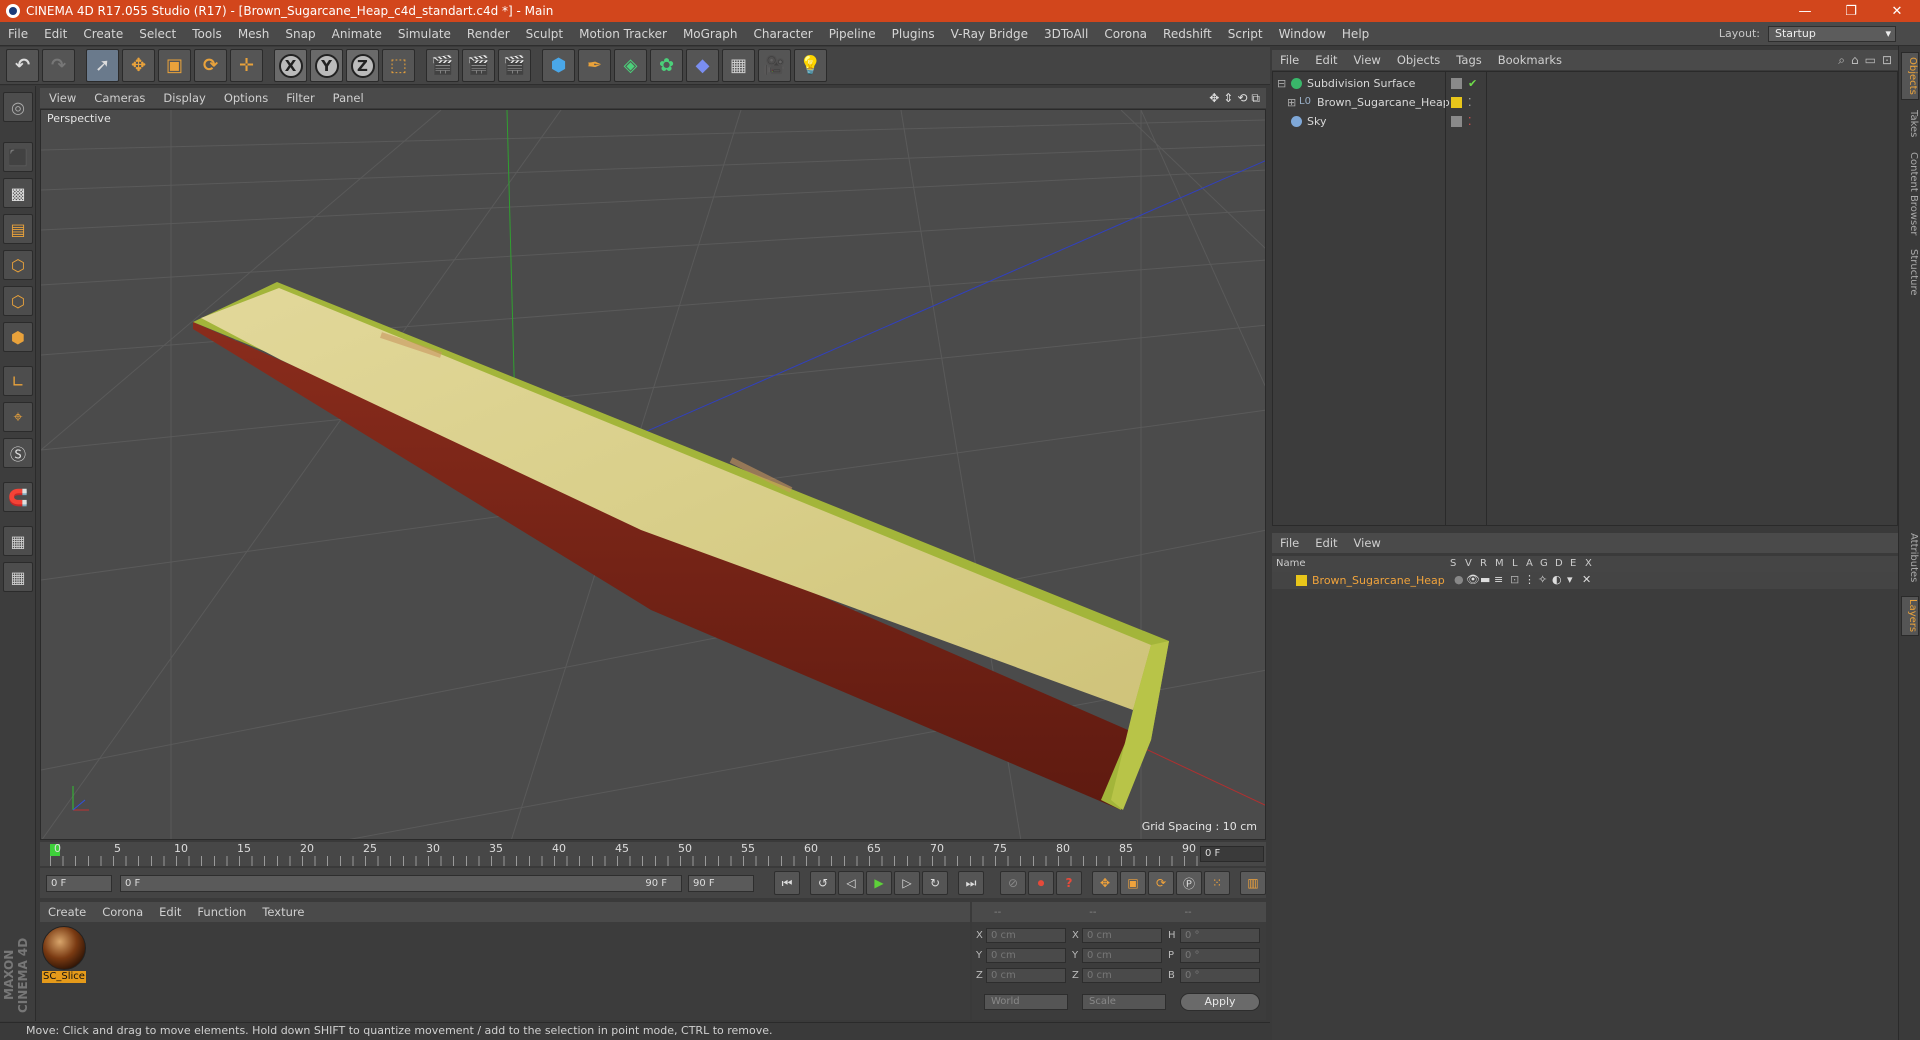 The width and height of the screenshot is (1920, 1040). What do you see at coordinates (1105, 883) in the screenshot?
I see `key-position-button: ✥` at bounding box center [1105, 883].